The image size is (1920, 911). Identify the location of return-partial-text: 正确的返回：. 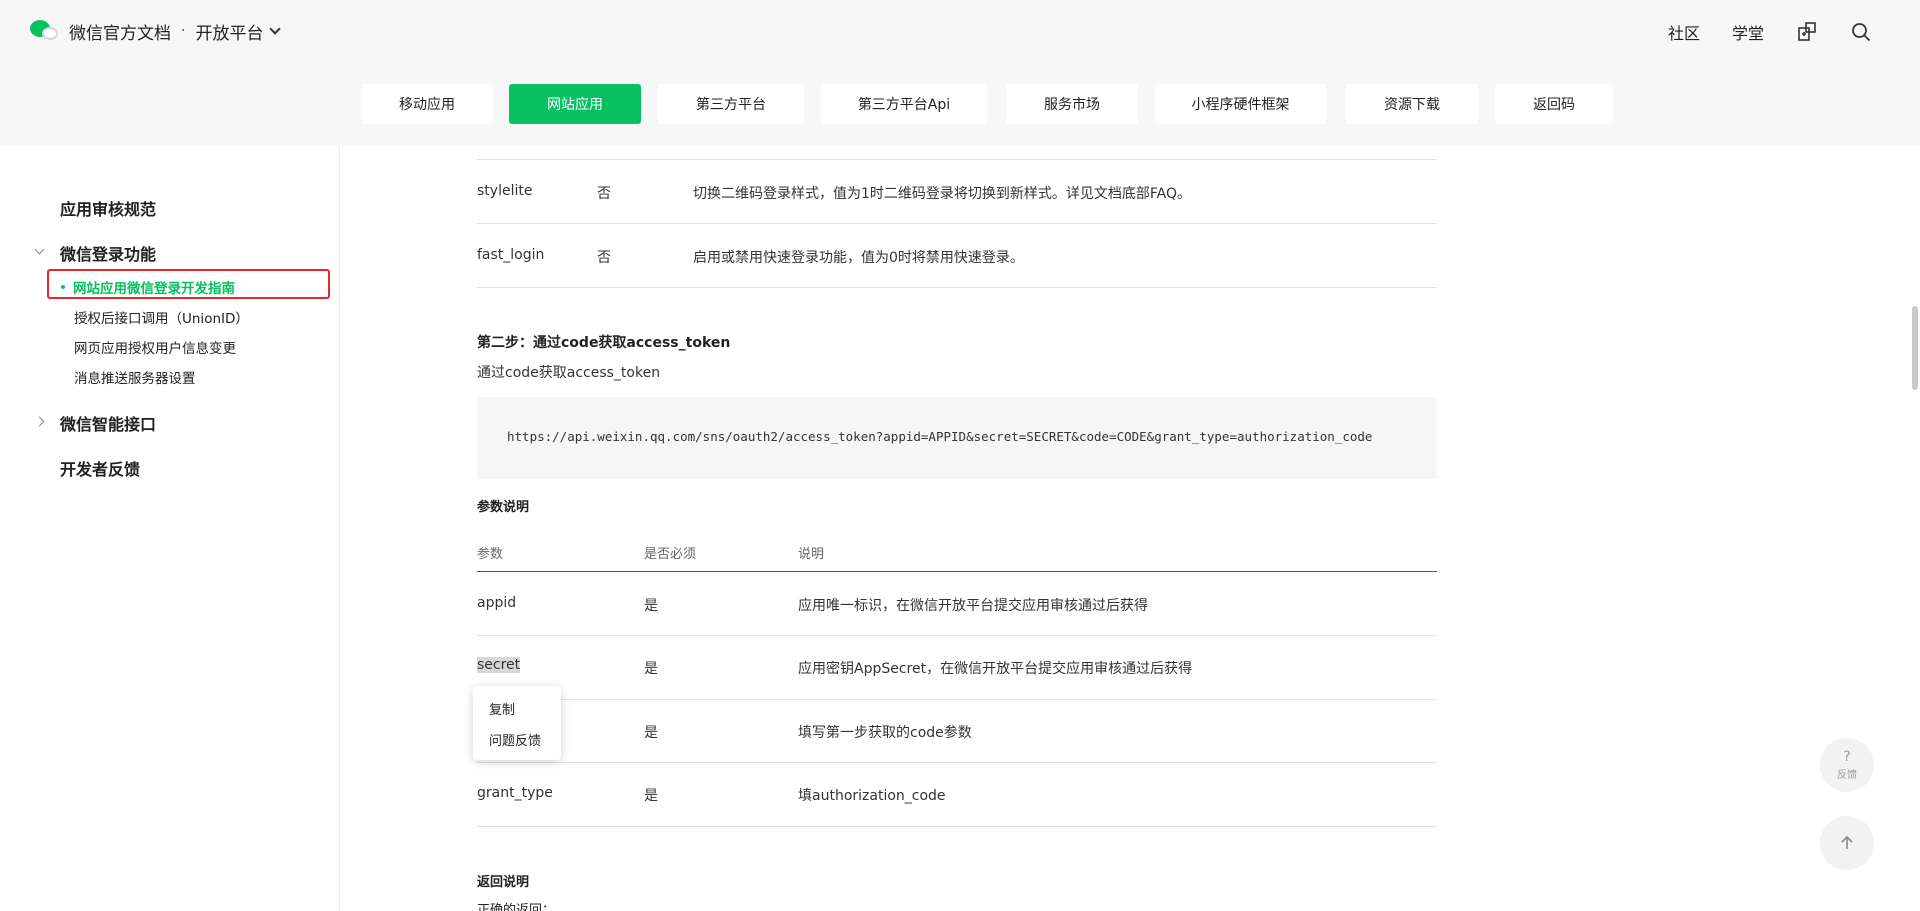
(516, 907).